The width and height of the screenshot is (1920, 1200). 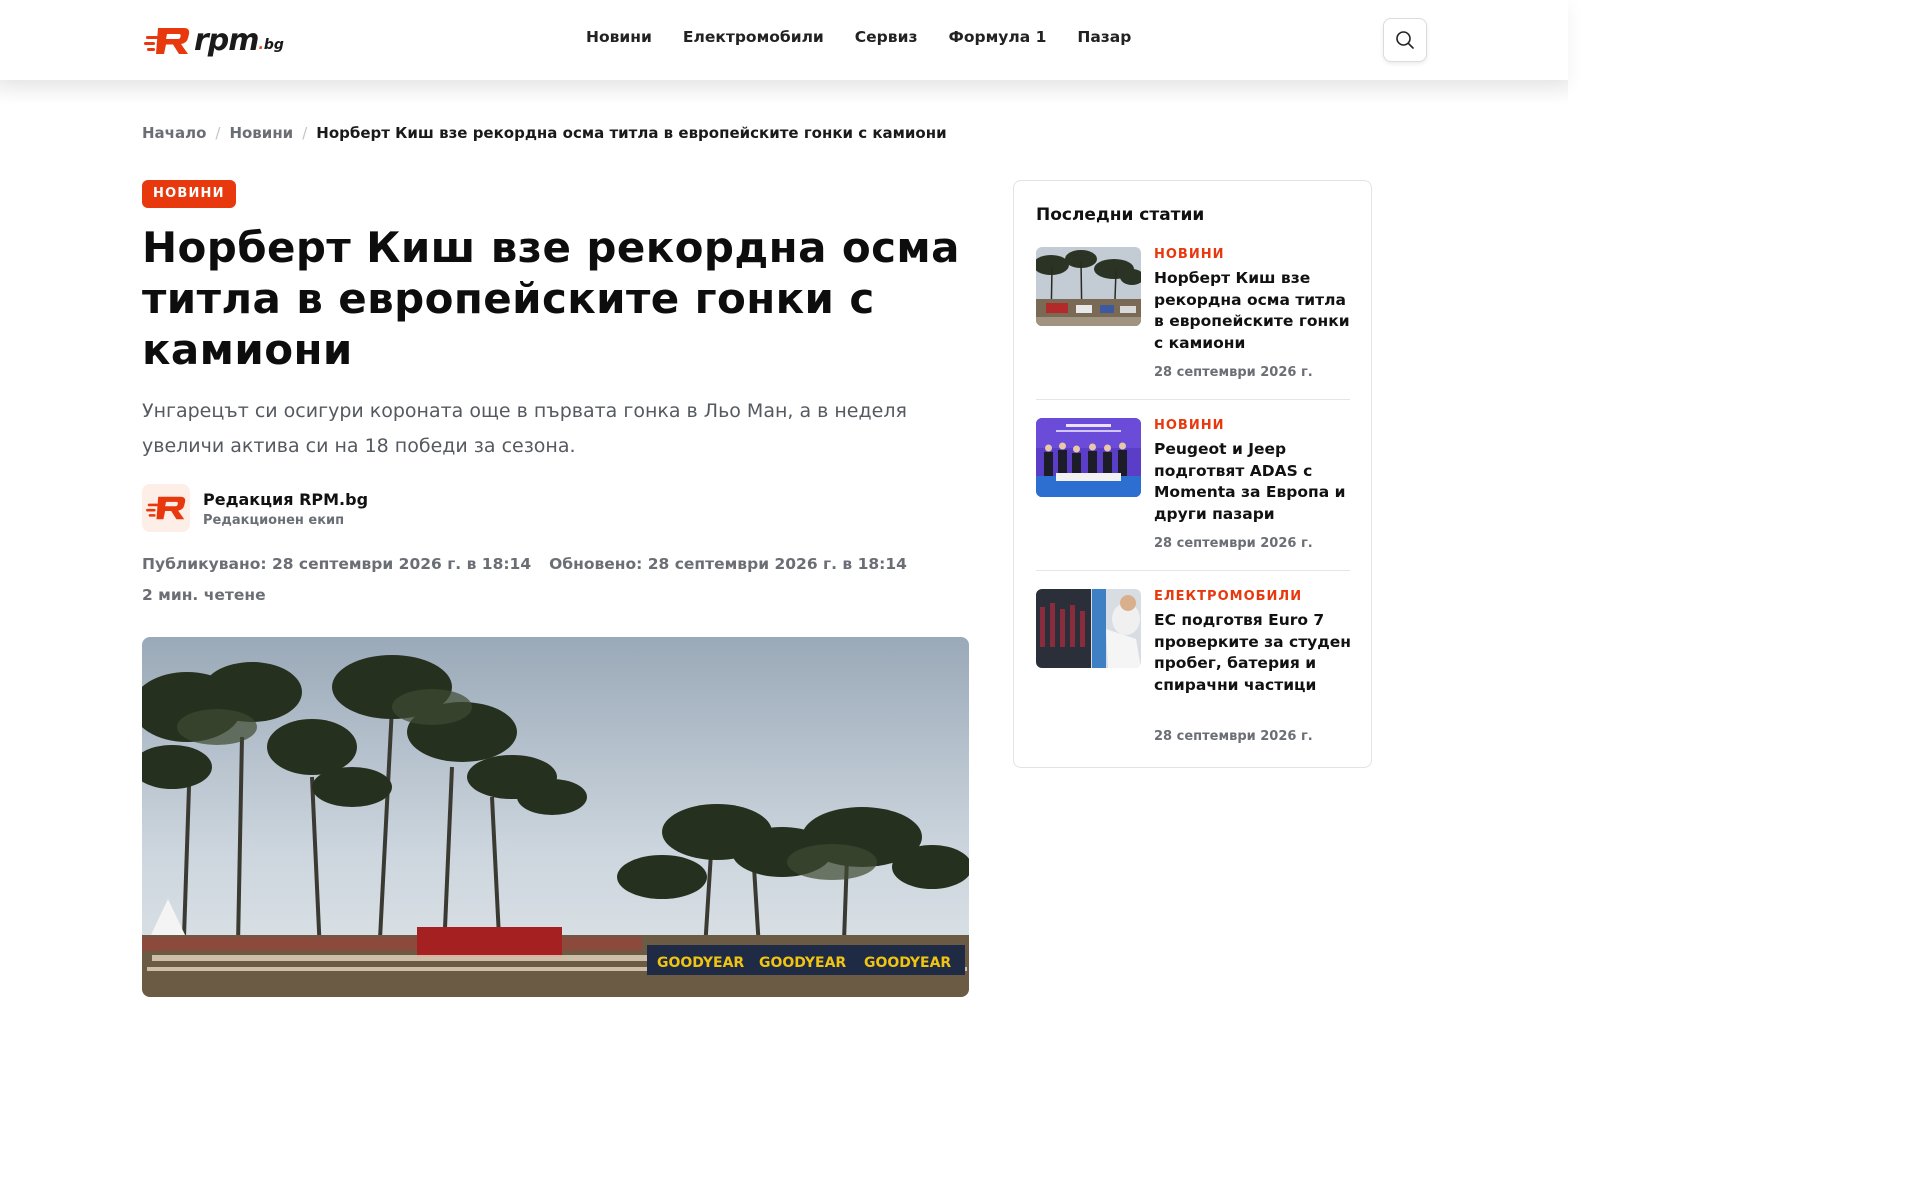 What do you see at coordinates (261, 133) in the screenshot?
I see `breadcrumb-section: Новини` at bounding box center [261, 133].